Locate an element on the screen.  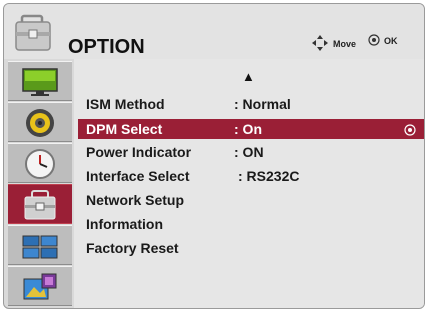
sidebar-item-picture is located at coordinates (40, 81).